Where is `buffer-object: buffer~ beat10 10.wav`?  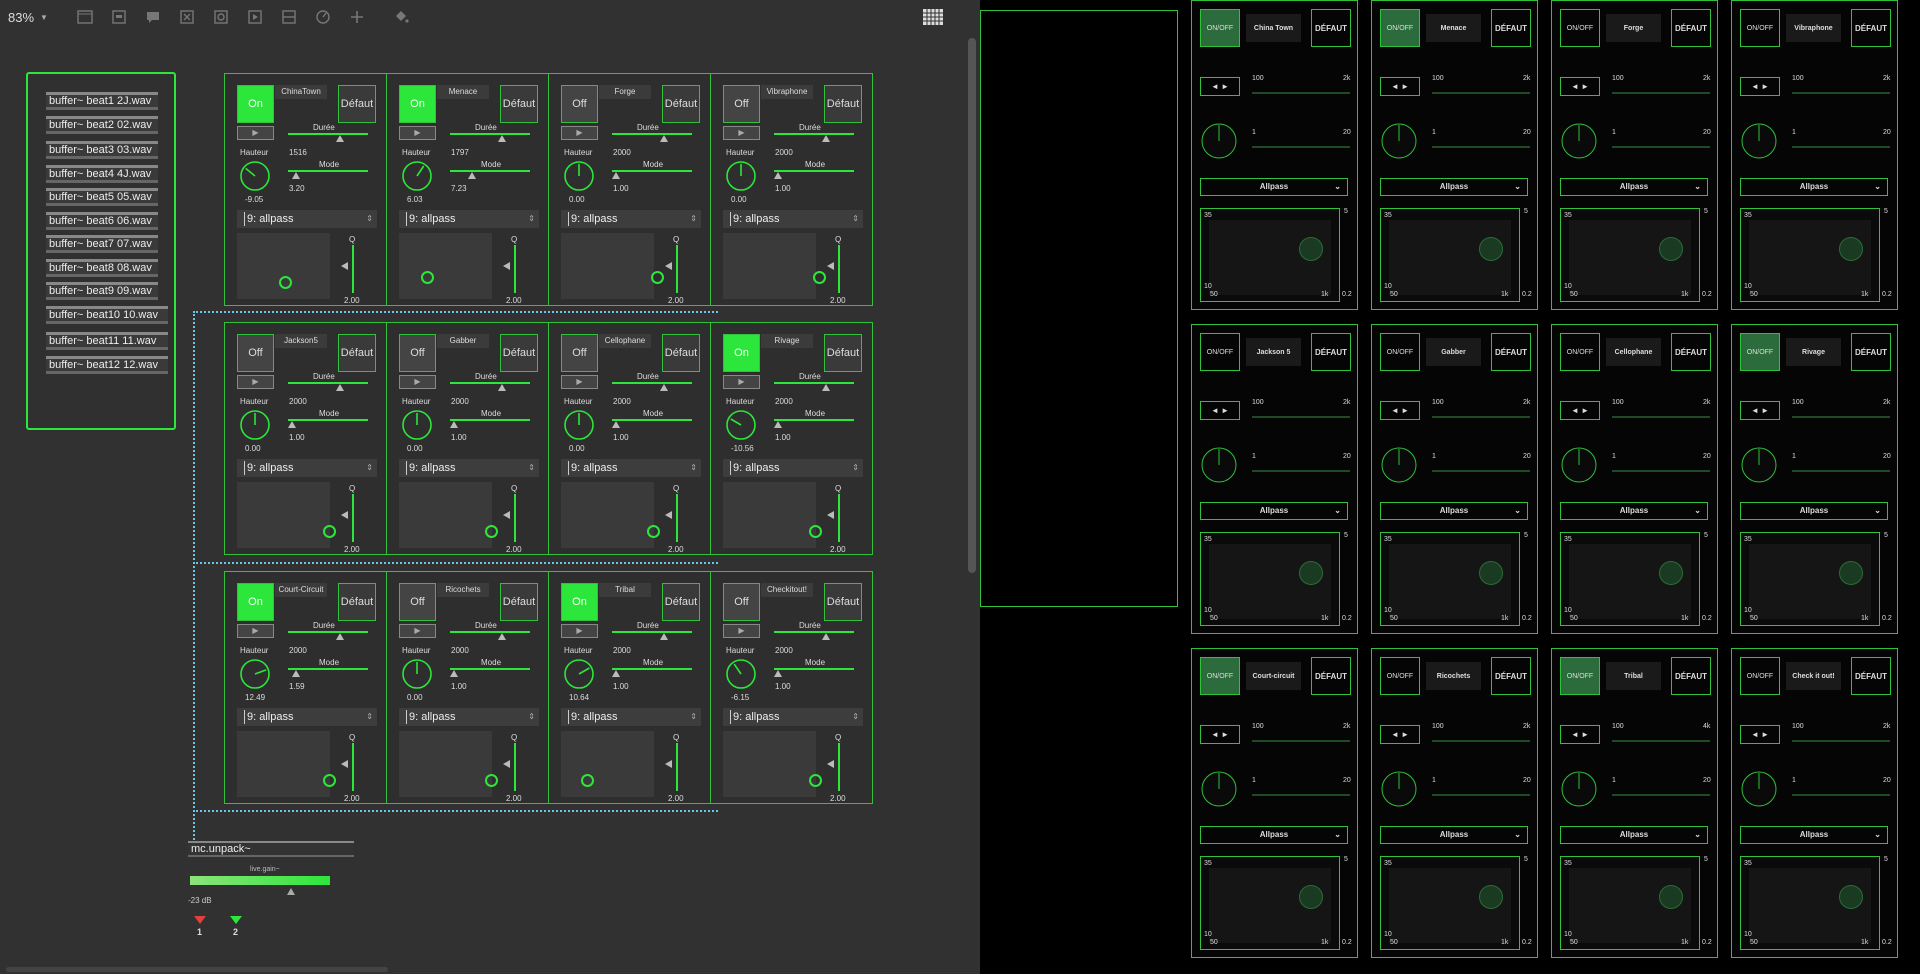
buffer-object: buffer~ beat10 10.wav is located at coordinates (107, 315).